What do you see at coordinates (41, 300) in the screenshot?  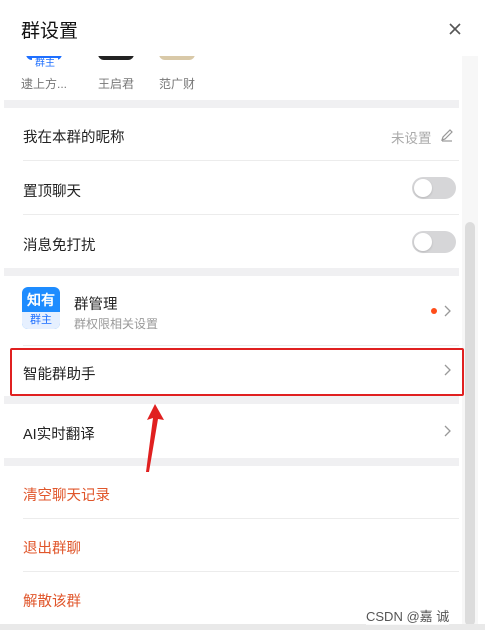 I see `icon-text-top: 知有` at bounding box center [41, 300].